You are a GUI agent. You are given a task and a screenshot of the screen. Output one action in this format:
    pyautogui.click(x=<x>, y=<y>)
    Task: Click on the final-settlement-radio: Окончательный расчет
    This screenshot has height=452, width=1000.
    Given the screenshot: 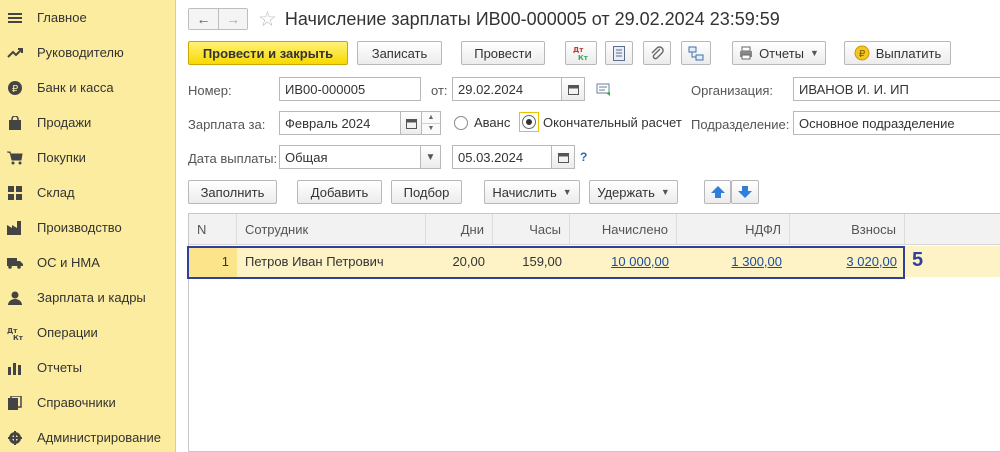 What is the action you would take?
    pyautogui.click(x=600, y=122)
    